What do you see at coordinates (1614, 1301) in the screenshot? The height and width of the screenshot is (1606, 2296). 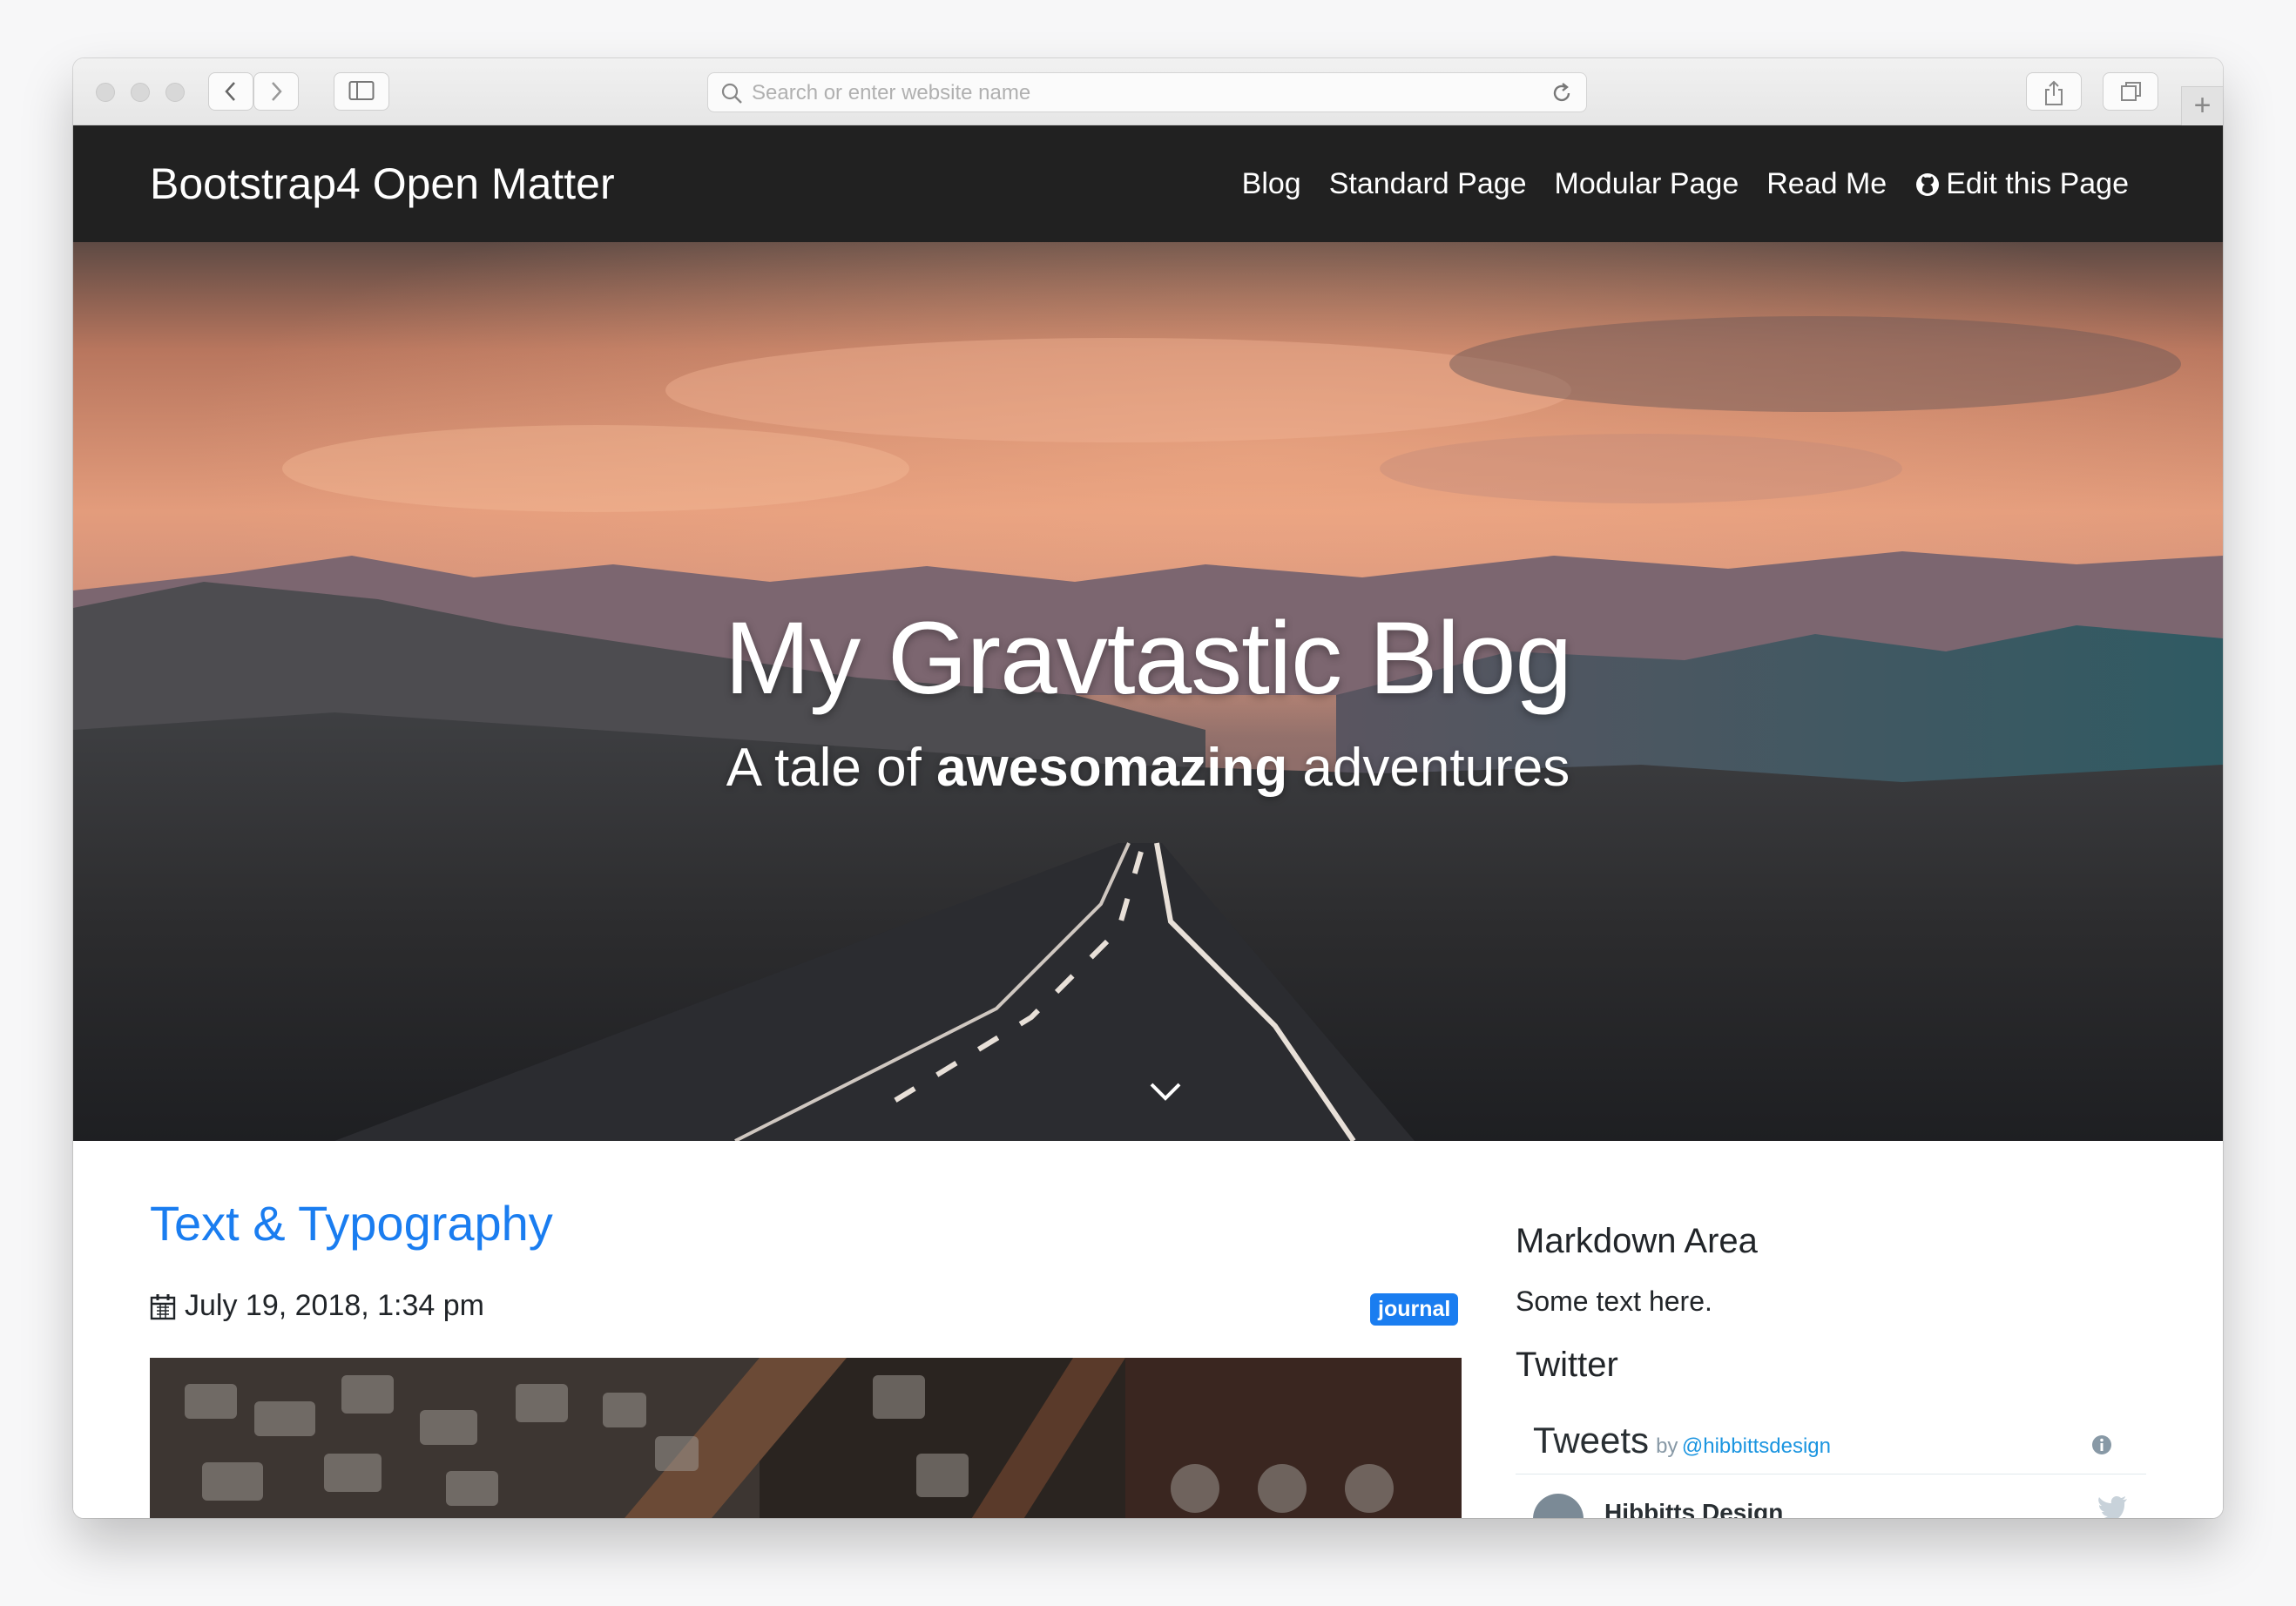 I see `markdown-area-text: Some text here.` at bounding box center [1614, 1301].